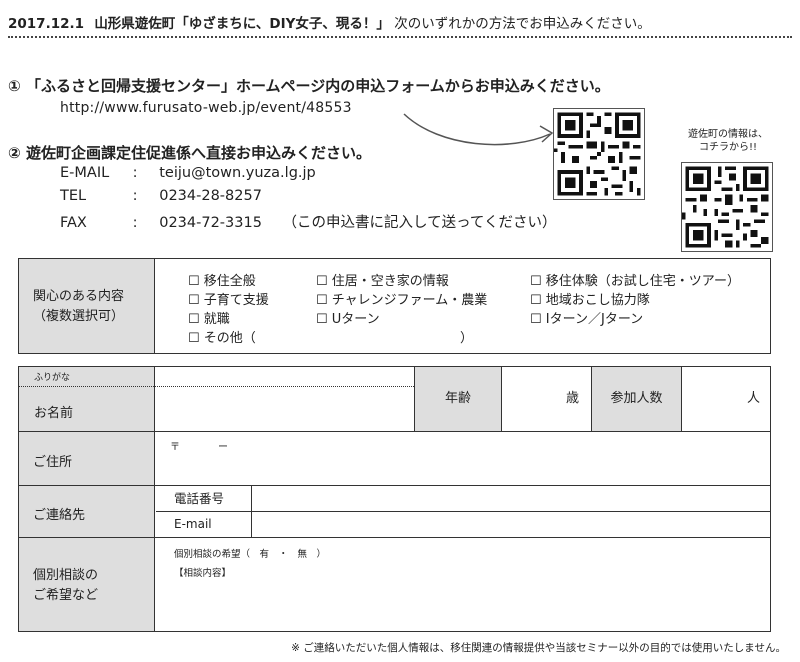  I want to click on qr-code-town, so click(727, 207).